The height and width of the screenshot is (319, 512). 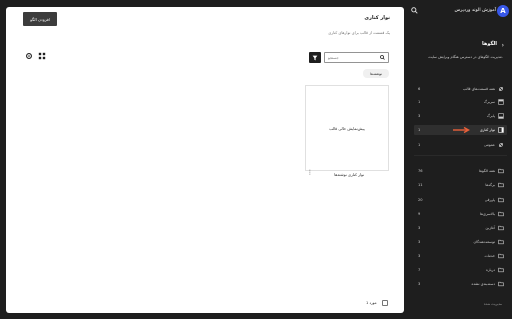 I want to click on item-count: 9, so click(x=419, y=214).